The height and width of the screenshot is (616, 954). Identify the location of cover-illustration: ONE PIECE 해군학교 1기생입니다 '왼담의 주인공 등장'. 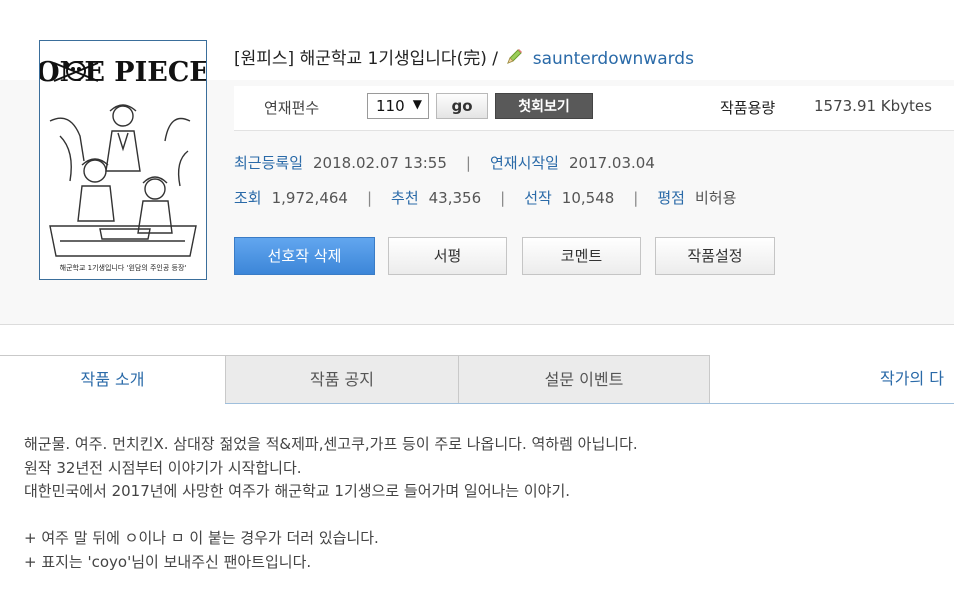
(123, 160).